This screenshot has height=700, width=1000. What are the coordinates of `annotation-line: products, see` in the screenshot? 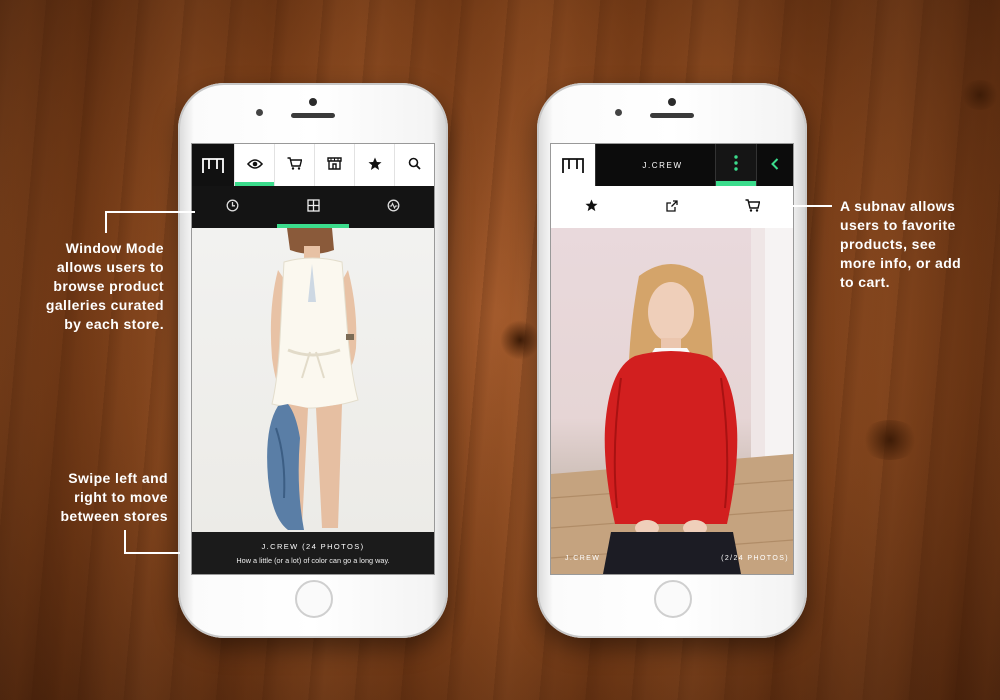 It's located at (888, 244).